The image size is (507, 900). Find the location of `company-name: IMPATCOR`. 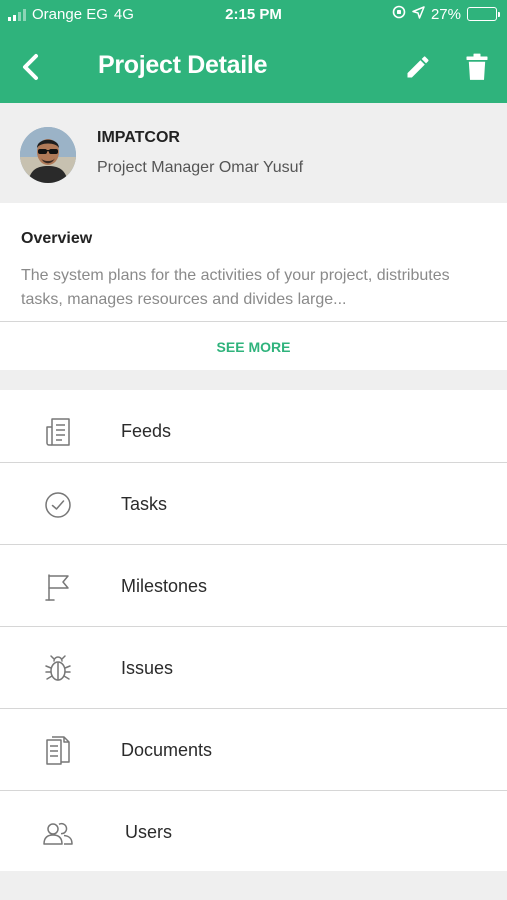

company-name: IMPATCOR is located at coordinates (138, 137).